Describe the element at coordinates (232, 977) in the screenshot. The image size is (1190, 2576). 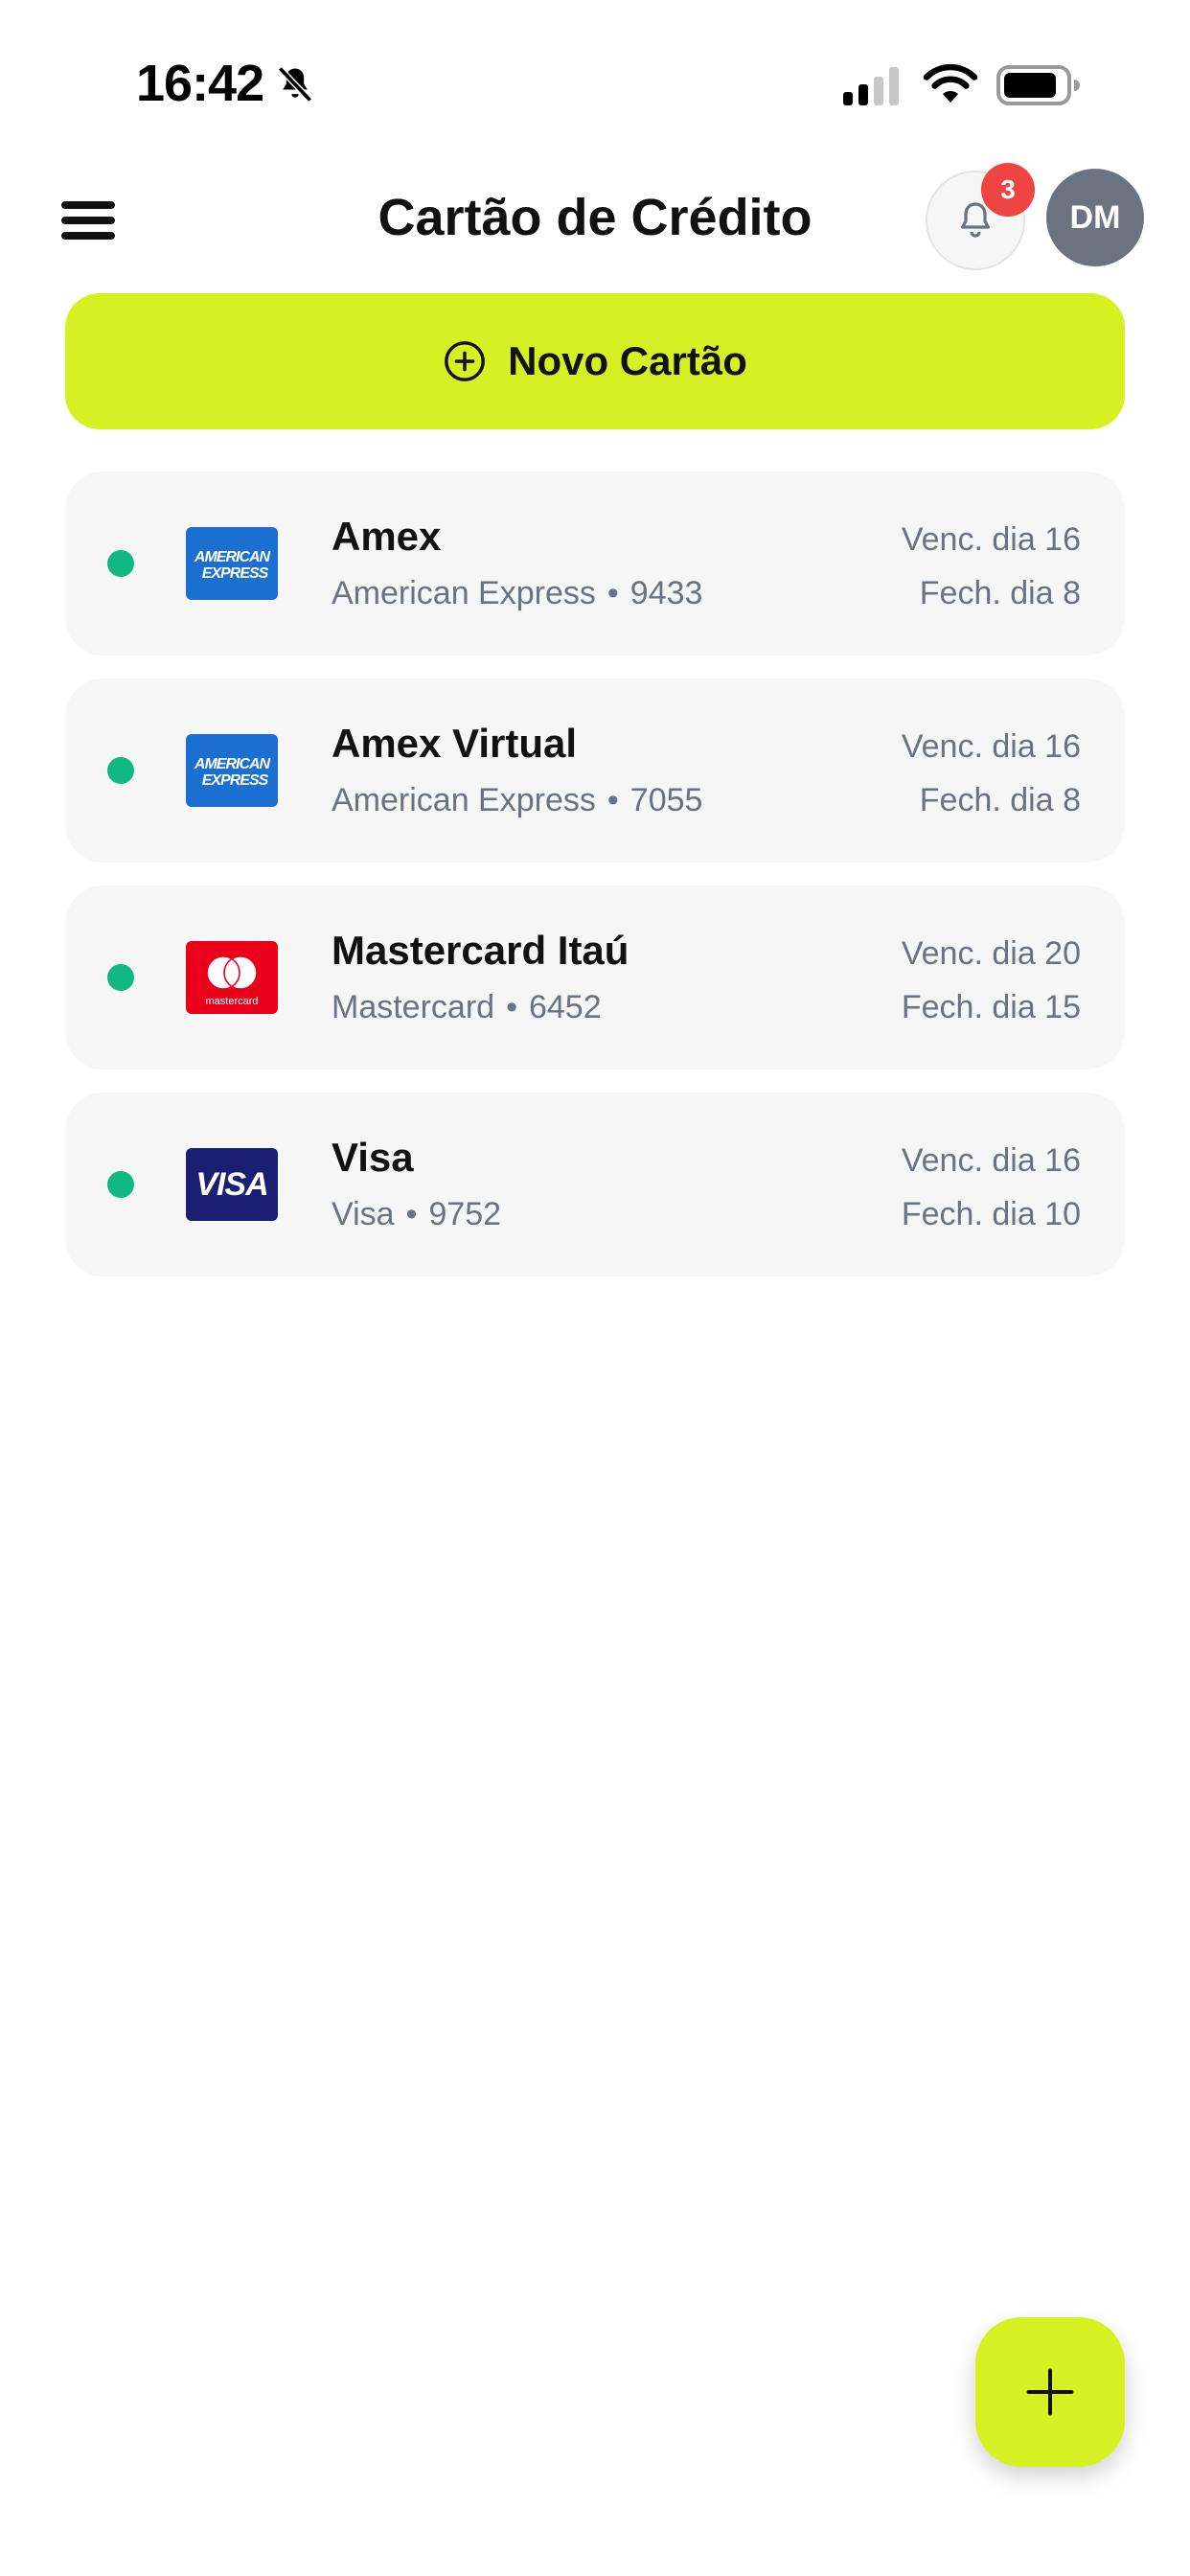
I see `mastercard-logo: mastercard` at that location.